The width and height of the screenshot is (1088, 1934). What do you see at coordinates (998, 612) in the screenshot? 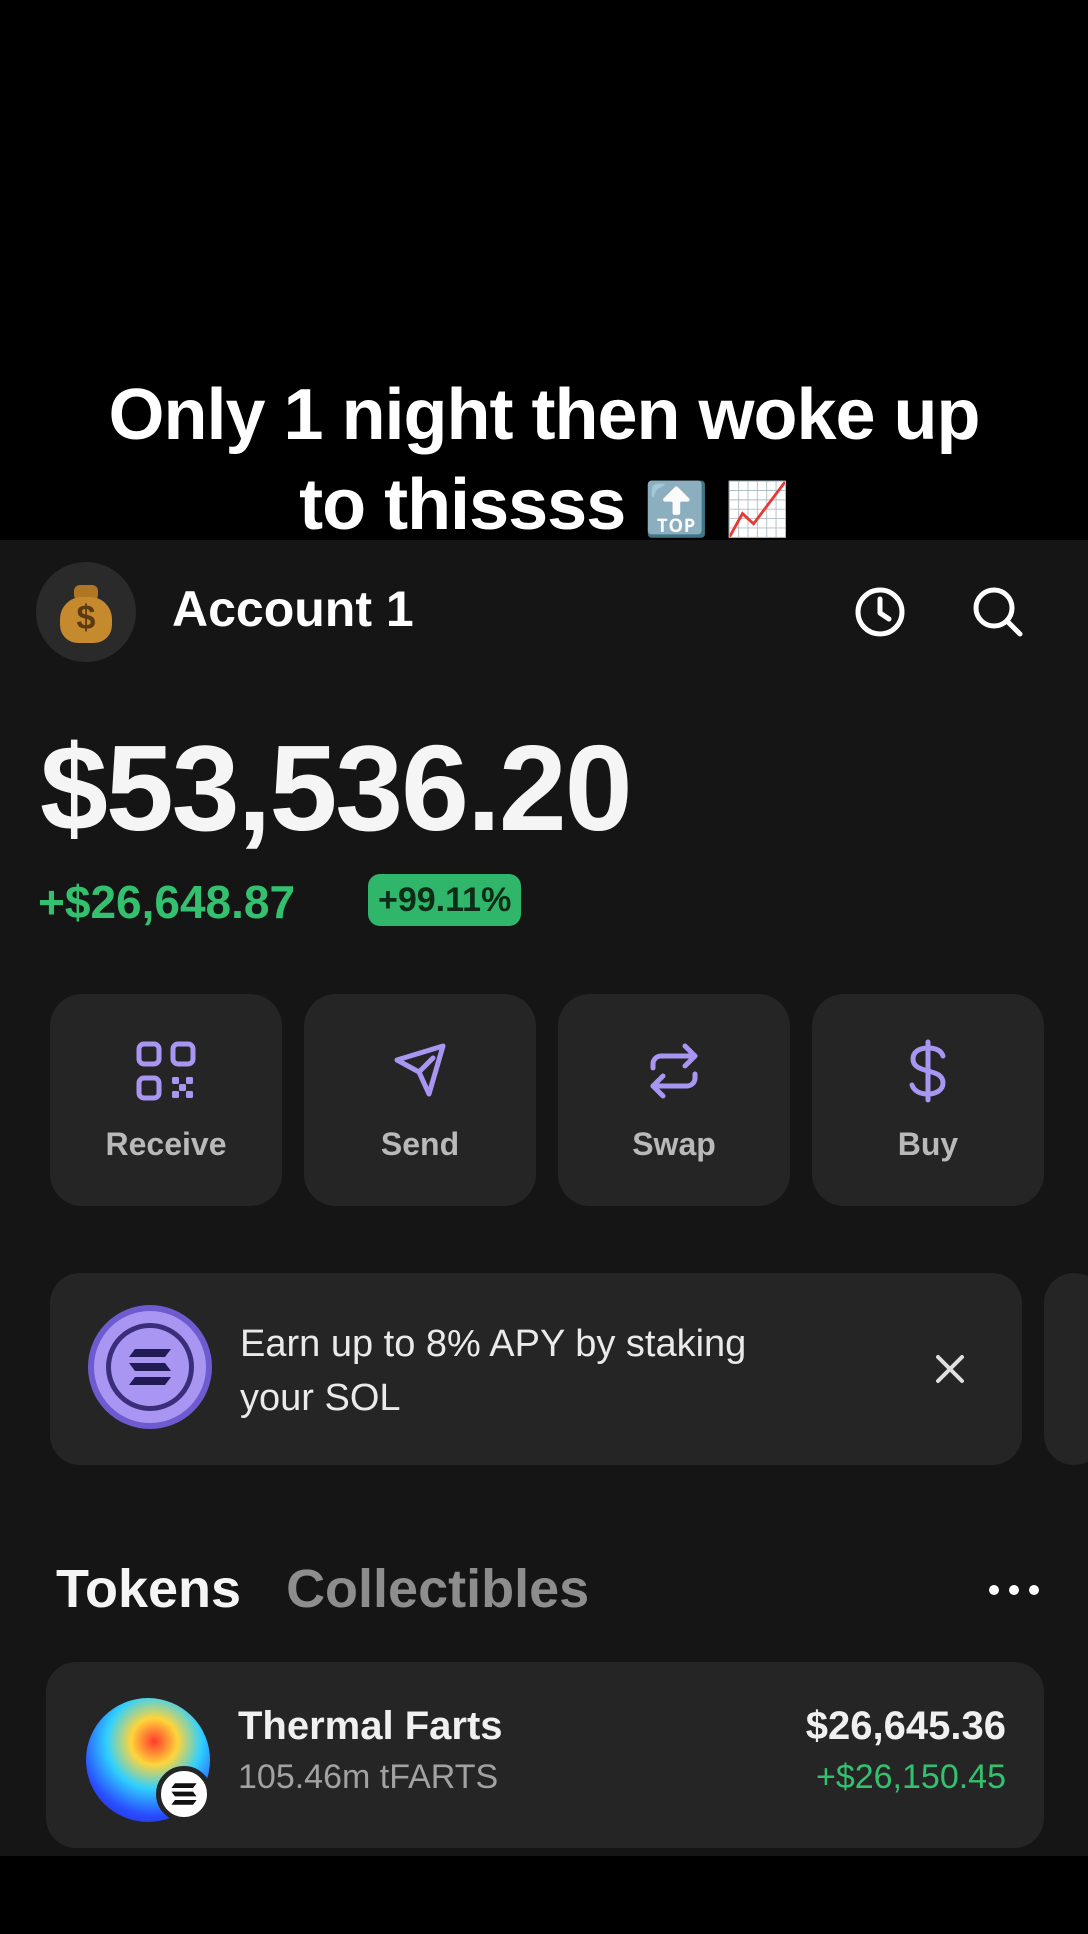
I see `search-icon` at bounding box center [998, 612].